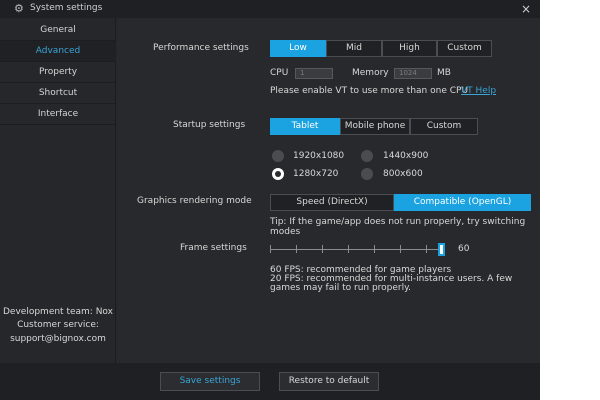  I want to click on startup-settings-label: Startup settings, so click(209, 125).